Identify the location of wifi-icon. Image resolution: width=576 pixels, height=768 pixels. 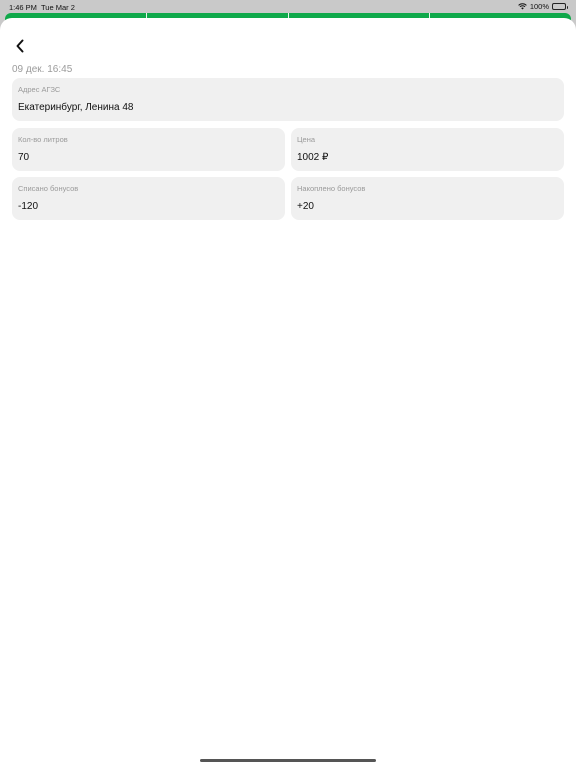
(522, 6).